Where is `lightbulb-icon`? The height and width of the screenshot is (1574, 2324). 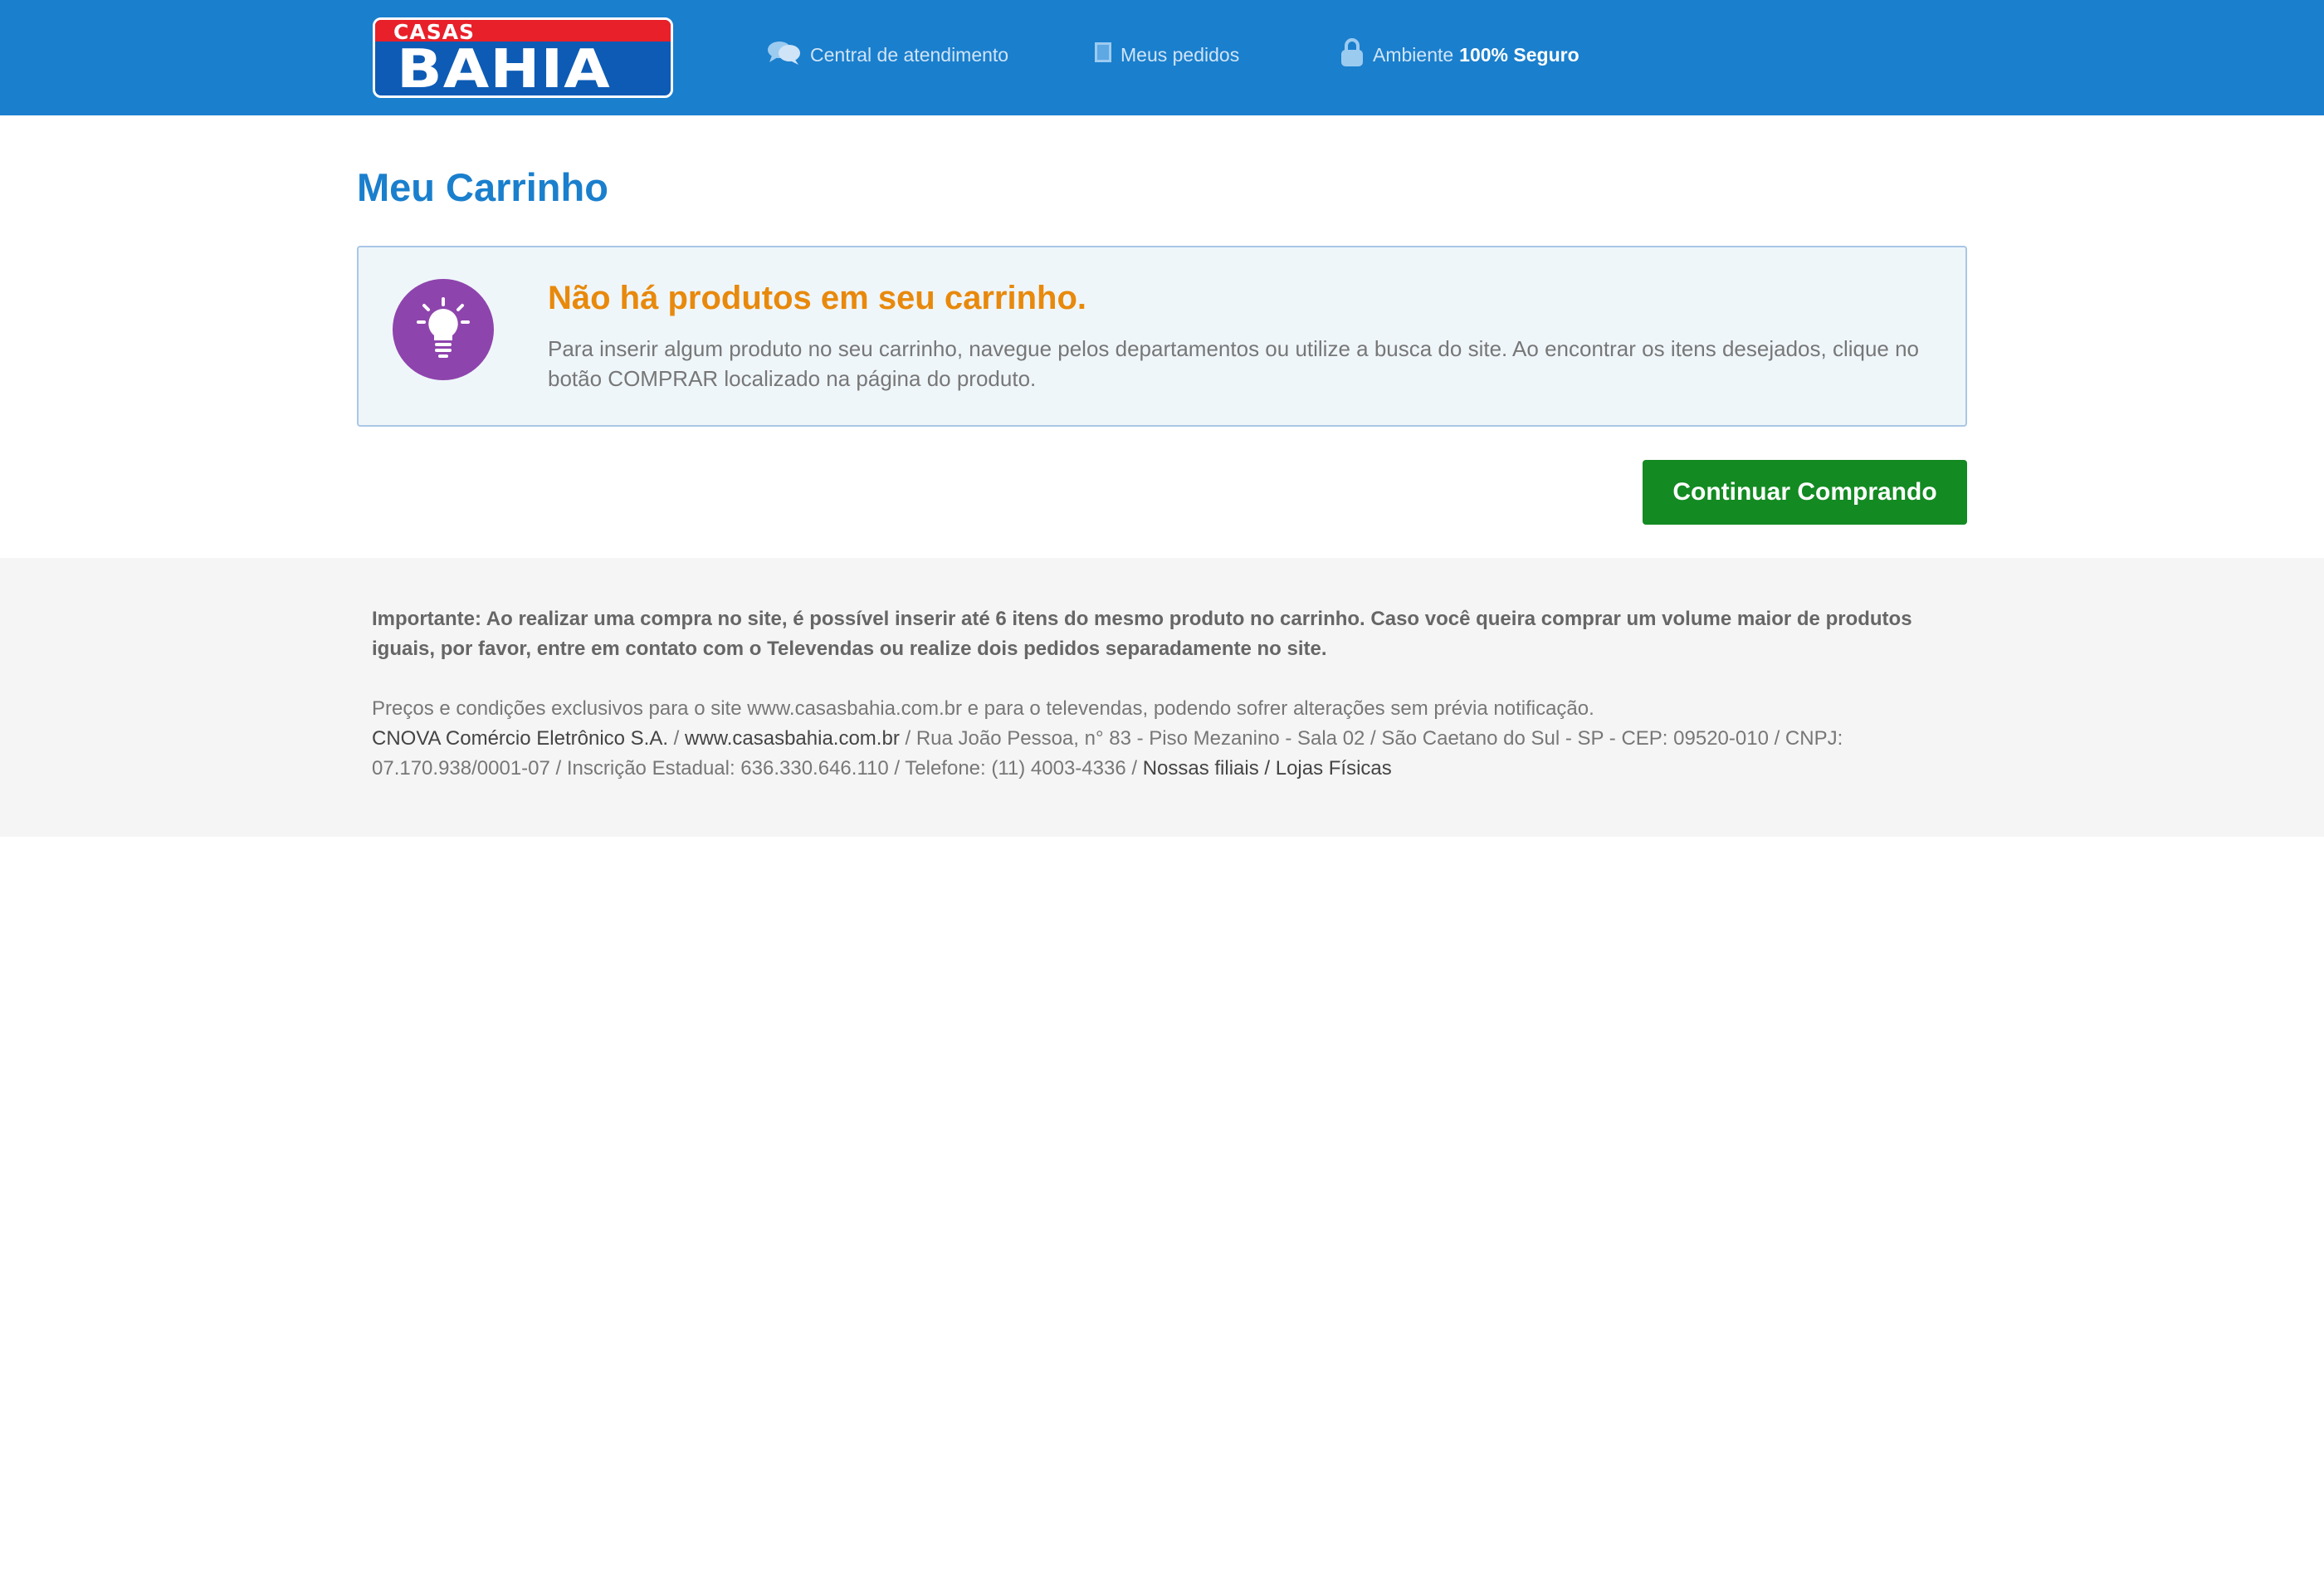 lightbulb-icon is located at coordinates (443, 329).